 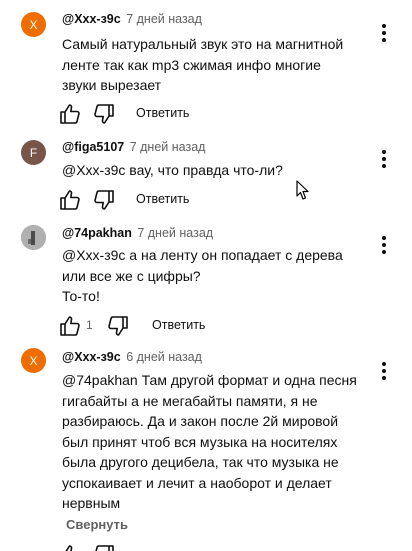 What do you see at coordinates (164, 357) in the screenshot?
I see `comment-time: 6 дней назад` at bounding box center [164, 357].